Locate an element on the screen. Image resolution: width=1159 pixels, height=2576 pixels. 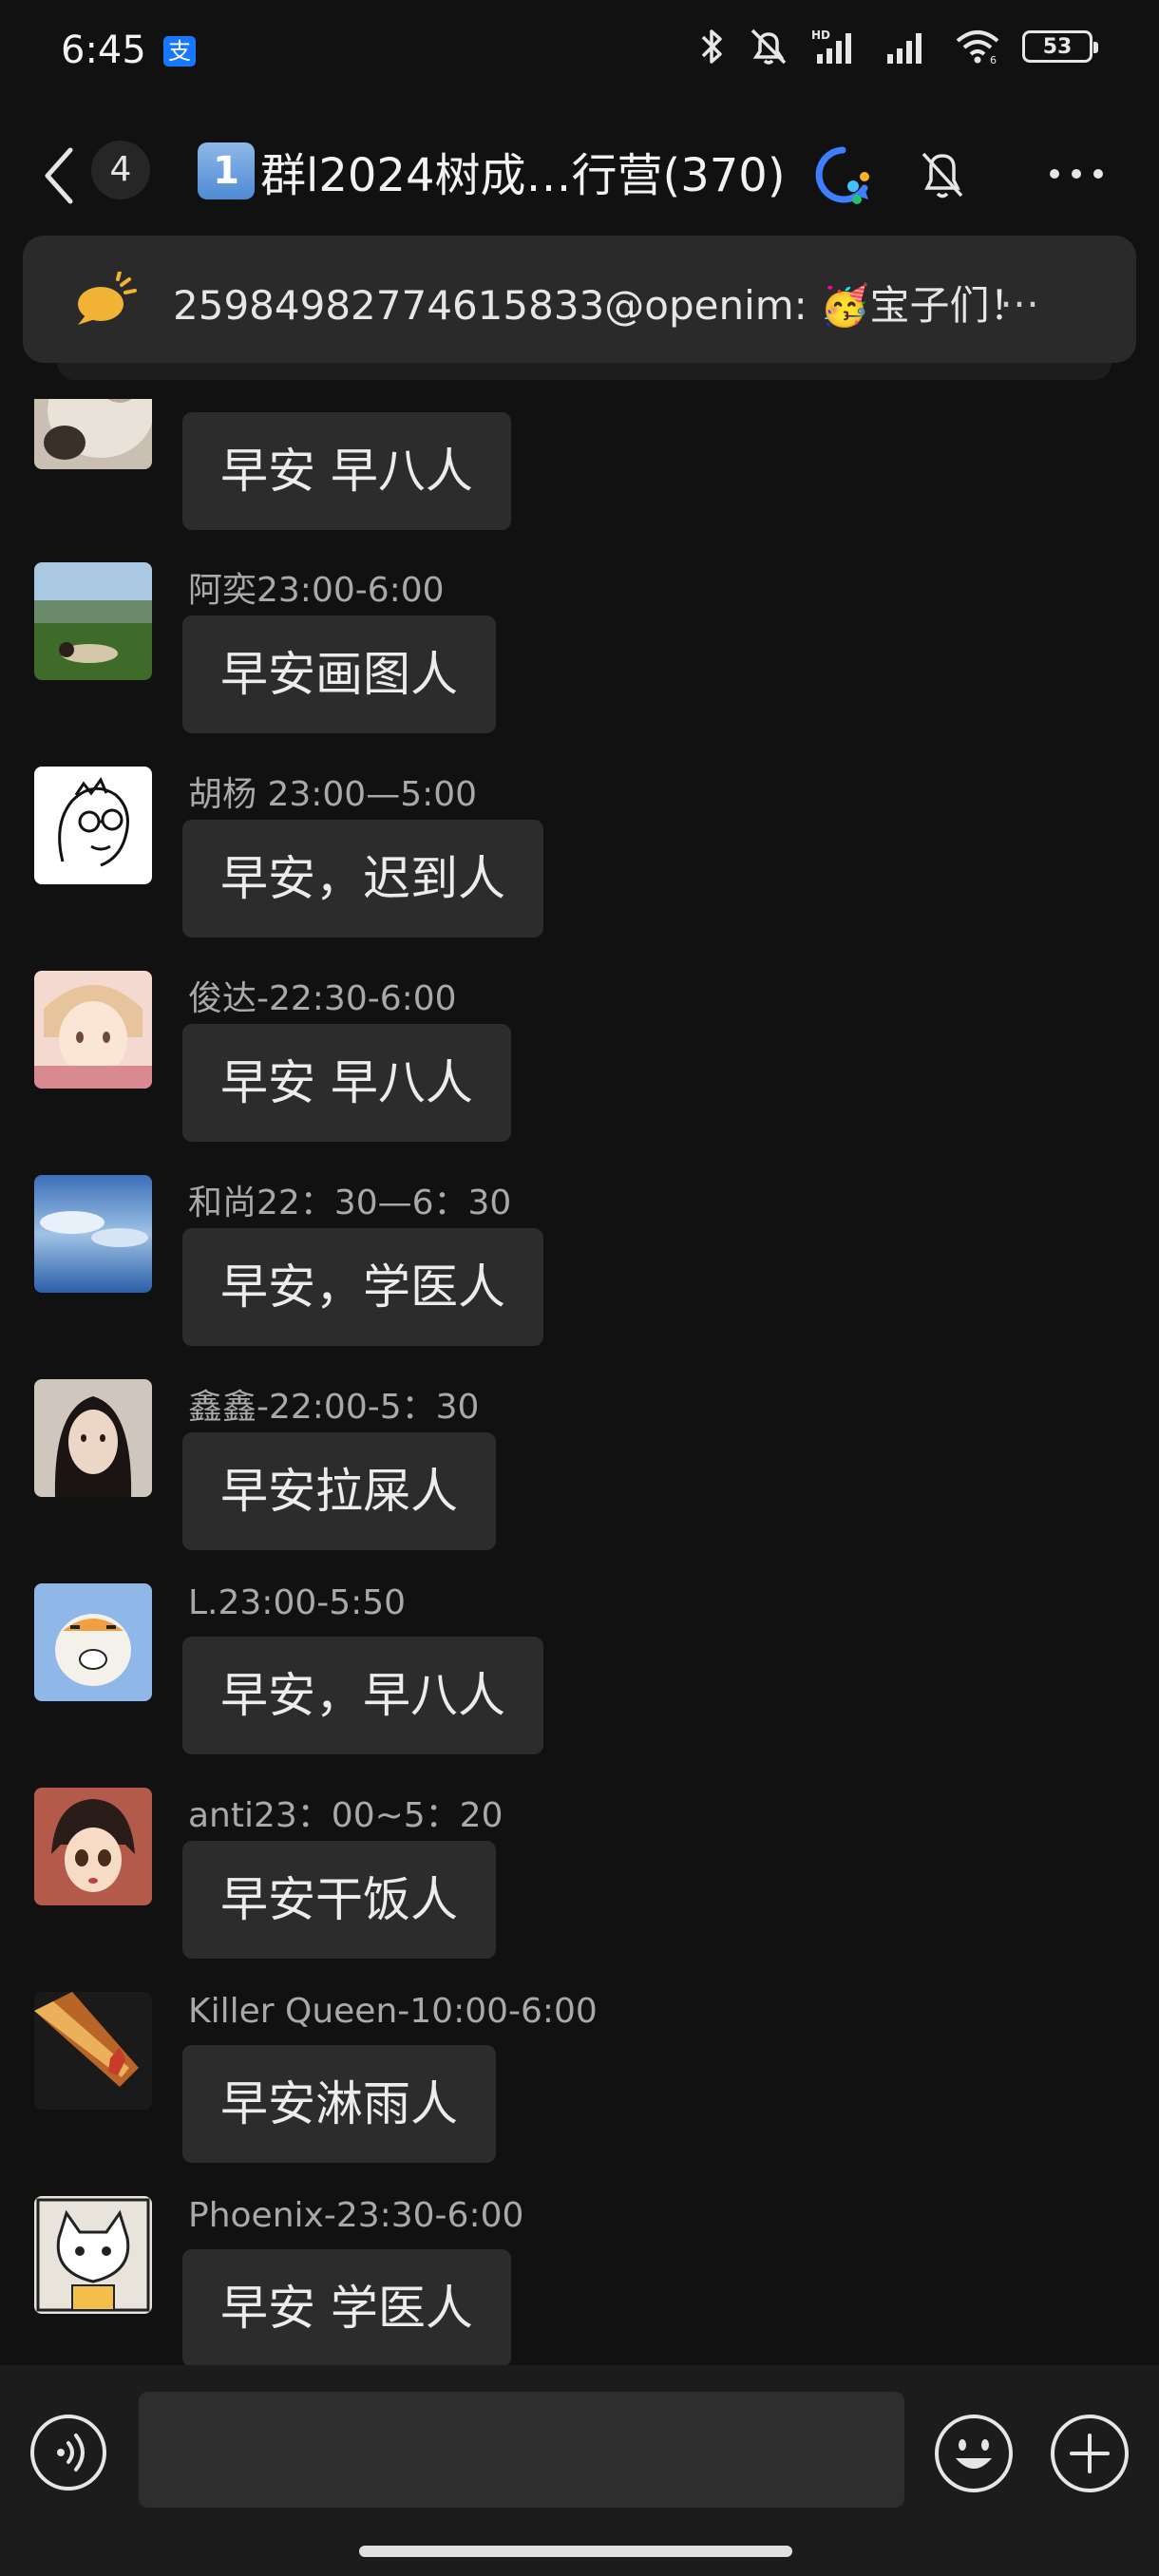
mute-icon is located at coordinates (768, 46).